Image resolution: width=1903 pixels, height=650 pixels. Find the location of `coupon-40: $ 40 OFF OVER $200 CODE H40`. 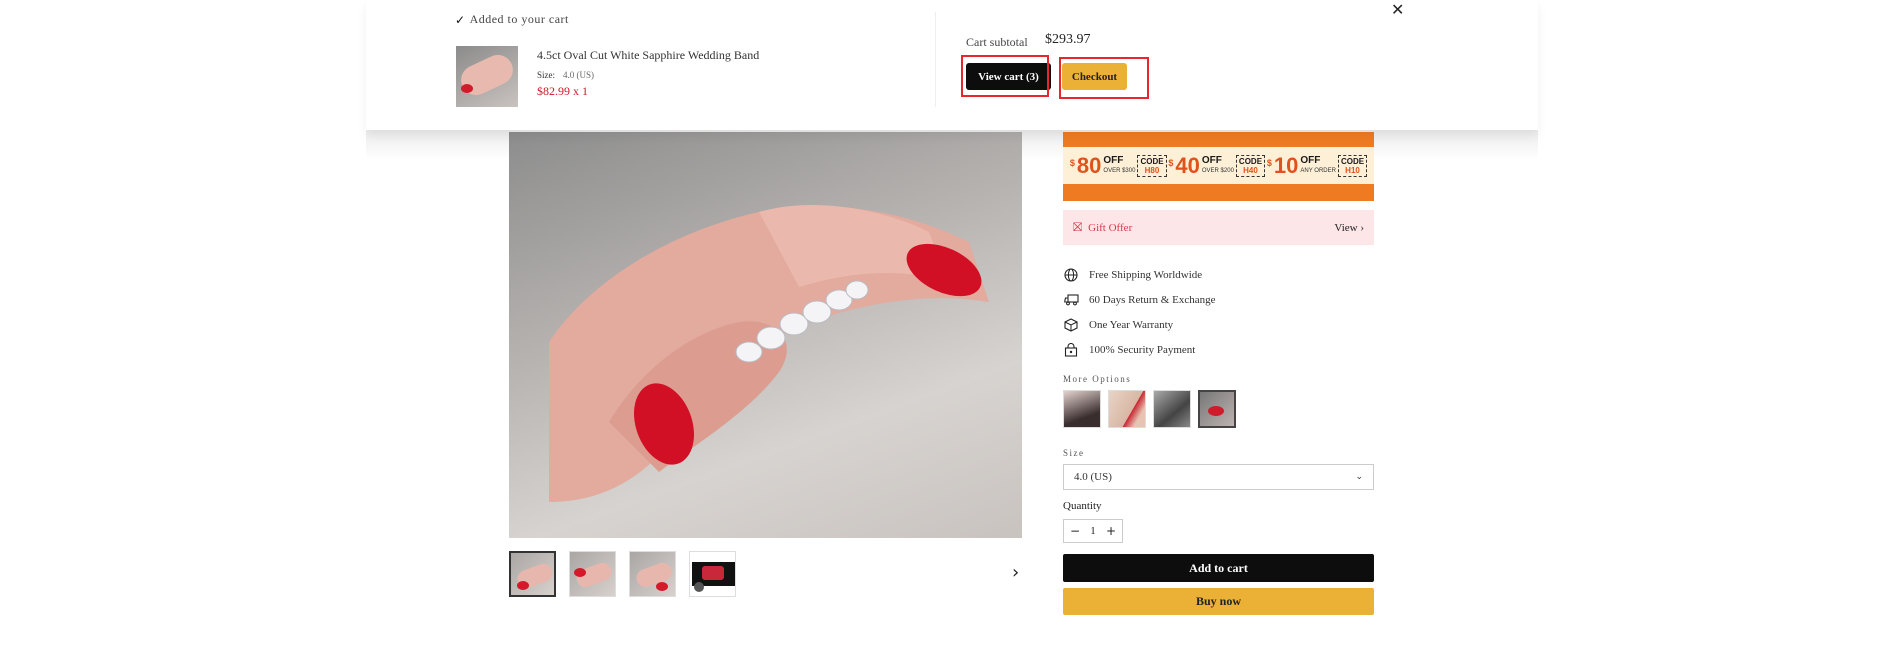

coupon-40: $ 40 OFF OVER $200 CODE H40 is located at coordinates (1217, 165).